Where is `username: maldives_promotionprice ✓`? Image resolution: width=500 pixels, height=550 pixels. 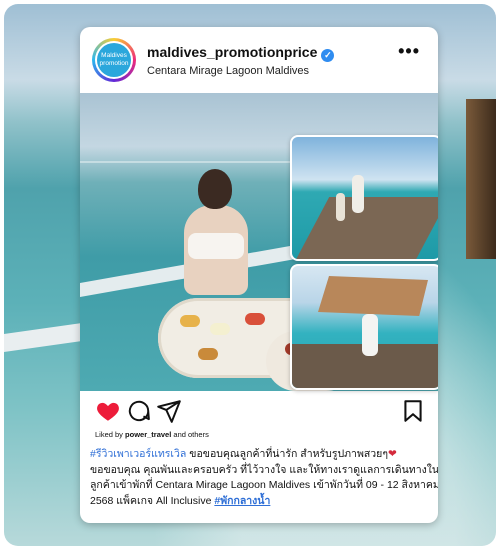
username: maldives_promotionprice ✓ is located at coordinates (241, 53).